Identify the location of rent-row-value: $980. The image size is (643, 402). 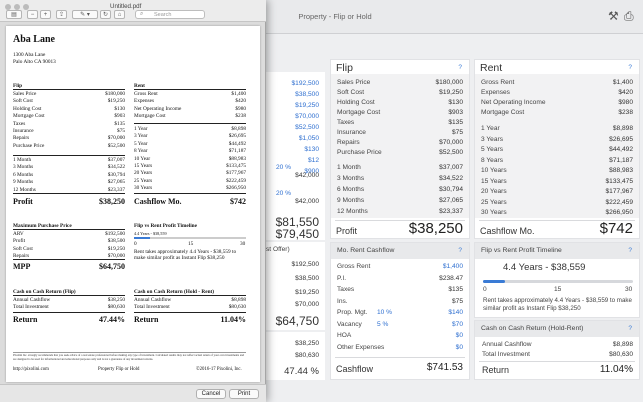
(625, 102).